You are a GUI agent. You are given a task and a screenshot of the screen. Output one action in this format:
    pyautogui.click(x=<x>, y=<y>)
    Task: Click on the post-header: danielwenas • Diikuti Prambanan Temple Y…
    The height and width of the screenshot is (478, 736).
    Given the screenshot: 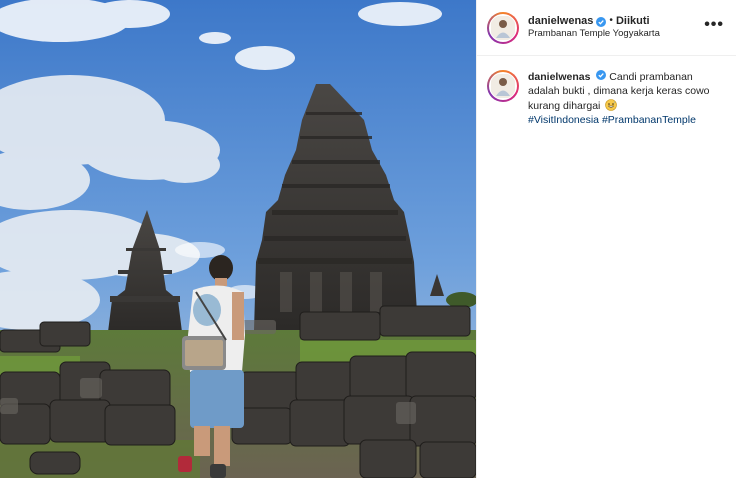 What is the action you would take?
    pyautogui.click(x=606, y=28)
    